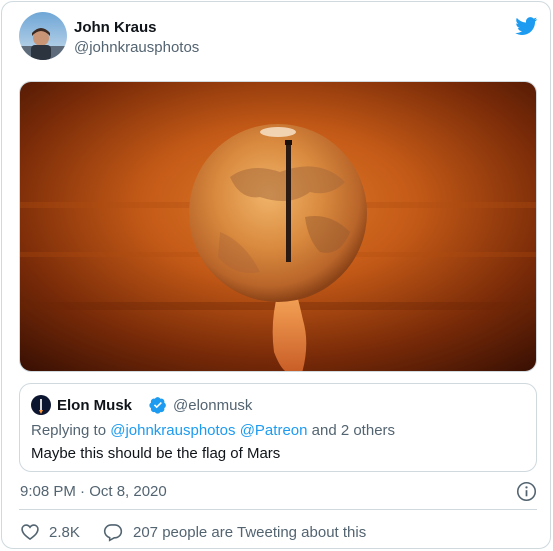 This screenshot has width=553, height=551. Describe the element at coordinates (157, 405) in the screenshot. I see `verified-badge-icon` at that location.